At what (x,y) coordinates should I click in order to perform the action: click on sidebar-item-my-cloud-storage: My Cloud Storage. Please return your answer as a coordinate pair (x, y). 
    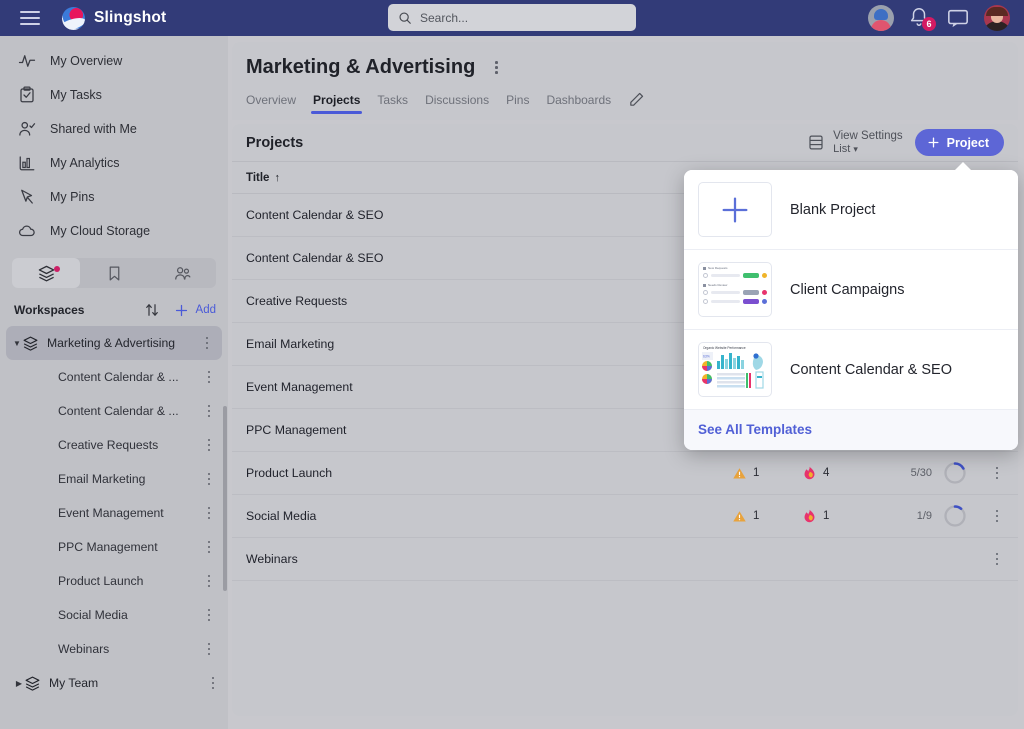
    Looking at the image, I should click on (114, 231).